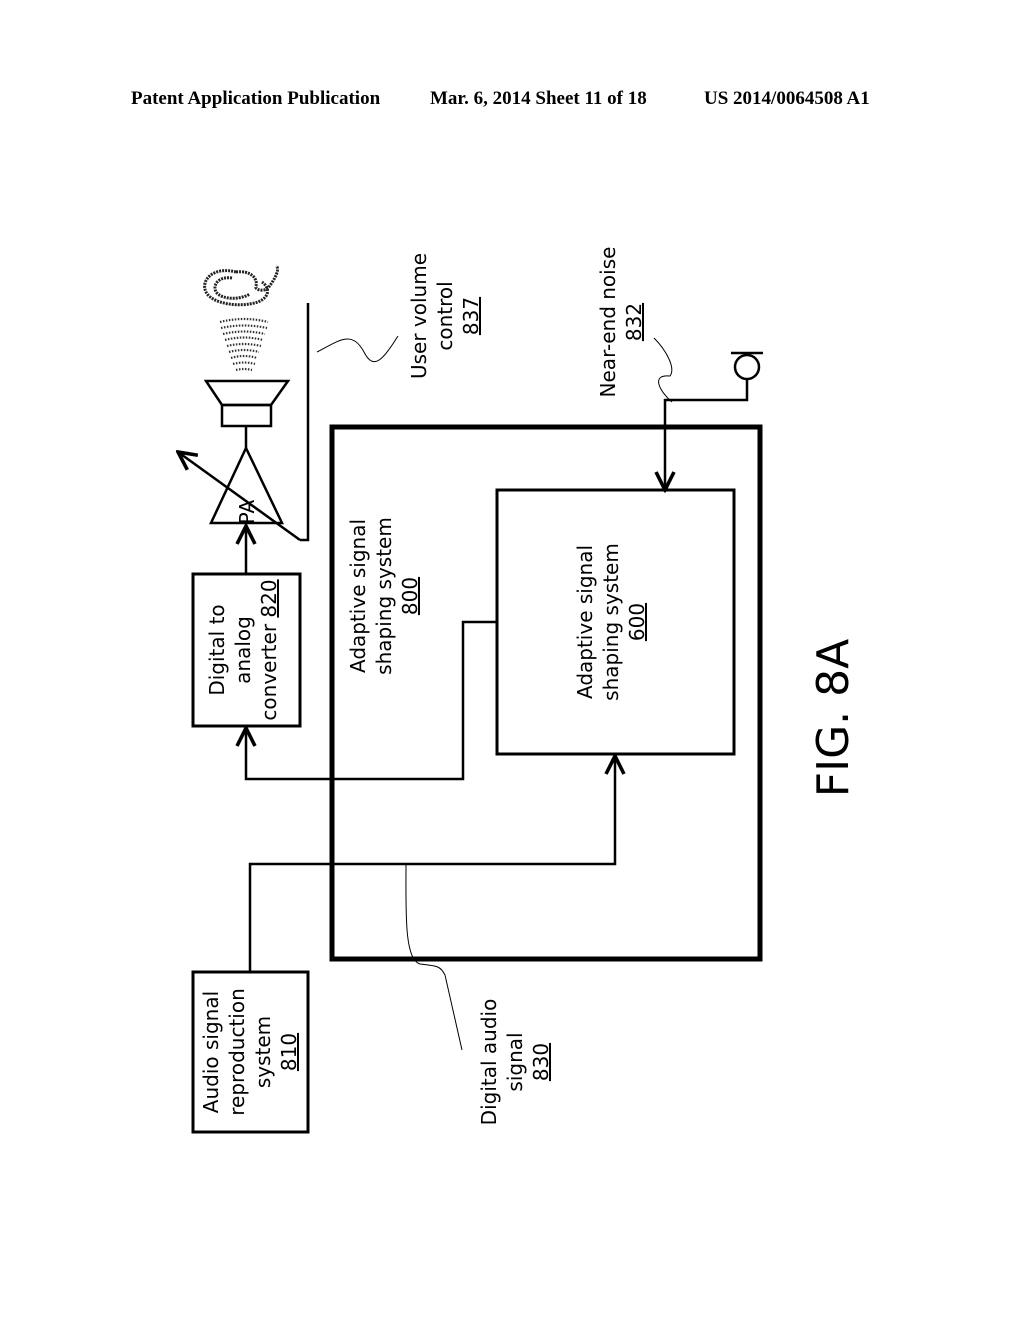 The height and width of the screenshot is (1320, 1024). I want to click on figure-label: FIG. 8A, so click(833, 718).